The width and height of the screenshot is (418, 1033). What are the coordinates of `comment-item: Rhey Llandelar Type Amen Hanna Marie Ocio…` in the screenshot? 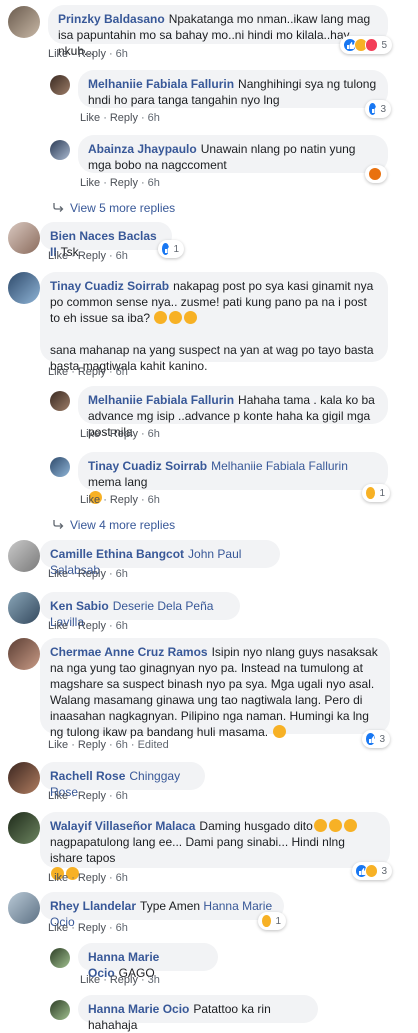 It's located at (209, 914).